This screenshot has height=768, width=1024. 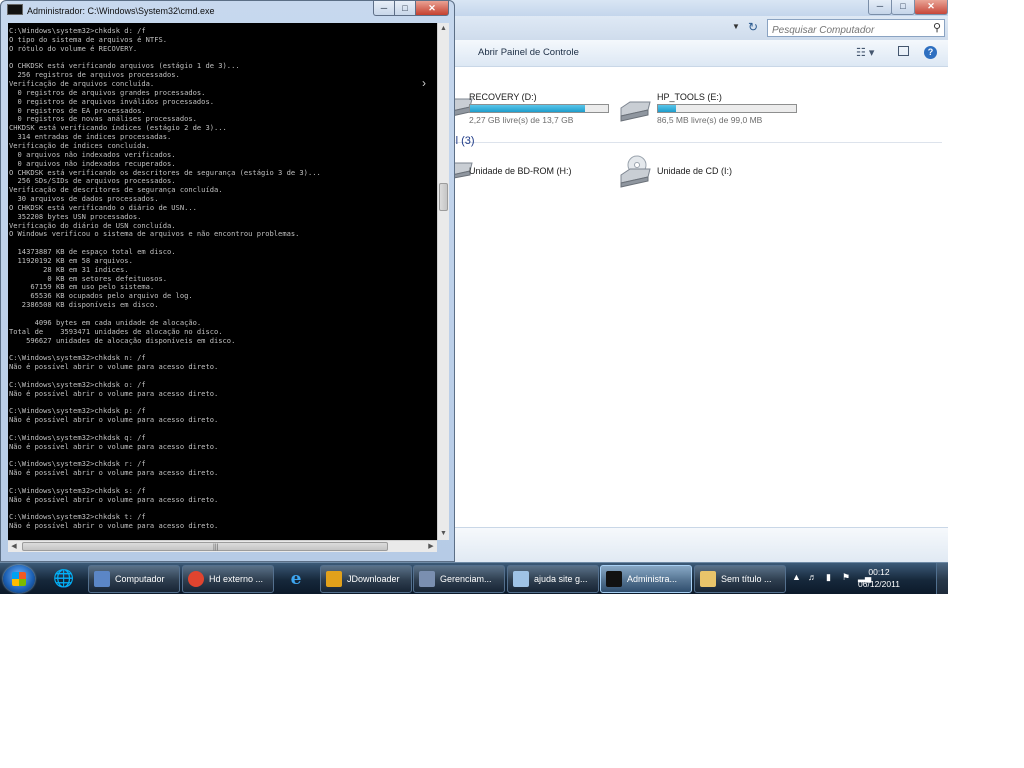 I want to click on computer-icon, so click(x=102, y=579).